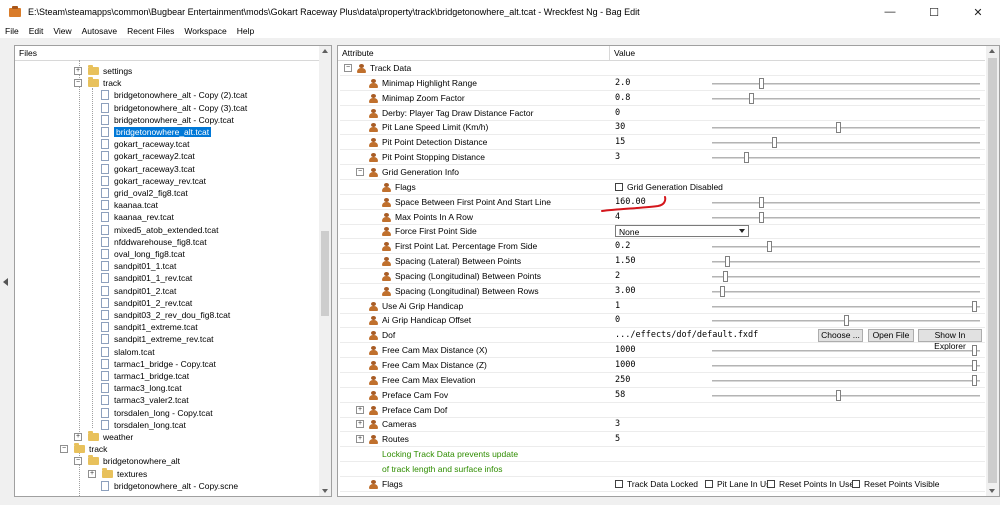 Image resolution: width=1000 pixels, height=505 pixels. I want to click on attribute-row: Flags Grid Generation Disabled, so click(662, 187).